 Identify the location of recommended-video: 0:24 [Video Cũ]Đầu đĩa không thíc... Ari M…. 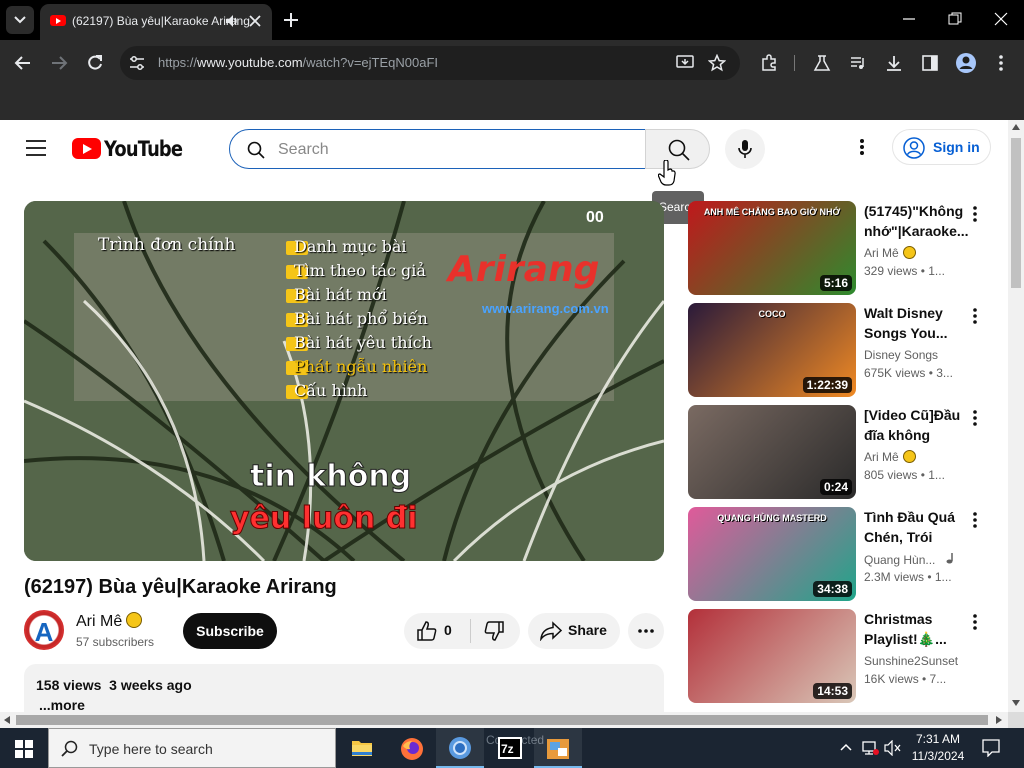
(843, 453).